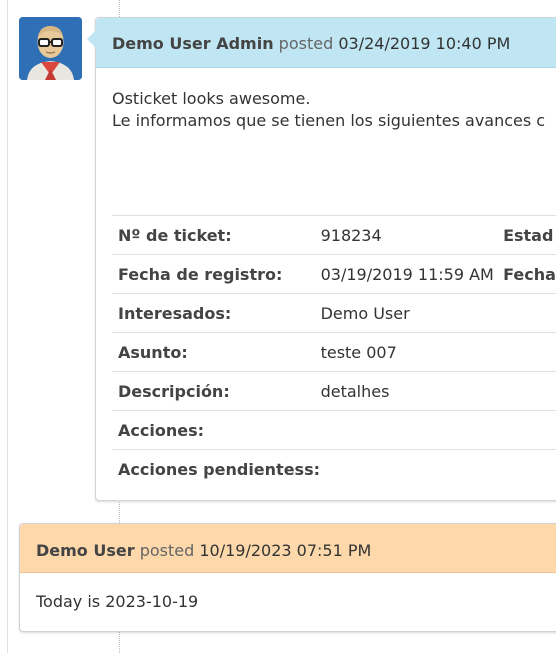 This screenshot has width=556, height=653. What do you see at coordinates (85, 550) in the screenshot?
I see `entry-author: Demo User` at bounding box center [85, 550].